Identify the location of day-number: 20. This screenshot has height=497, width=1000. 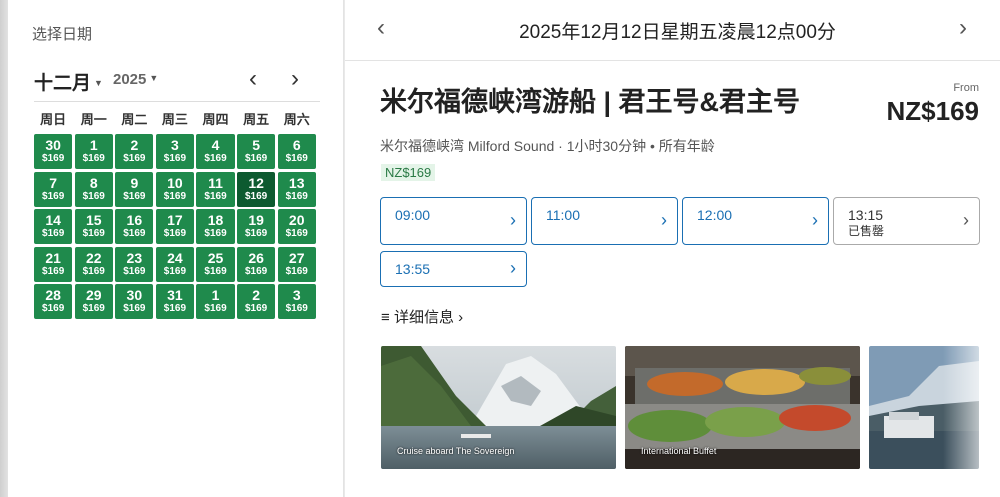
(296, 220).